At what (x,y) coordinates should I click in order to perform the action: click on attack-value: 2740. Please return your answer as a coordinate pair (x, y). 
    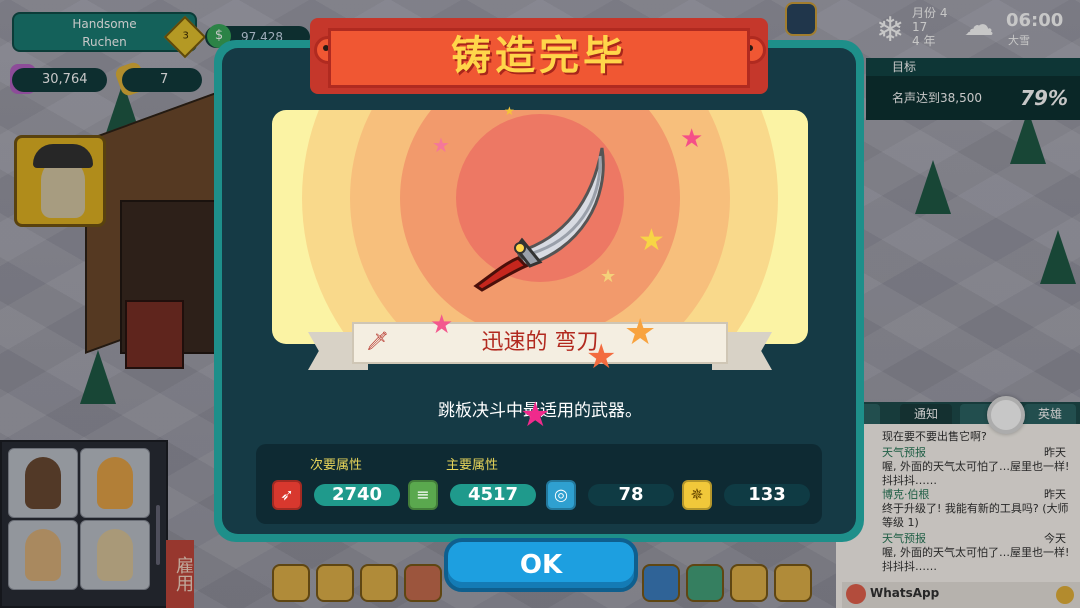
    Looking at the image, I should click on (357, 495).